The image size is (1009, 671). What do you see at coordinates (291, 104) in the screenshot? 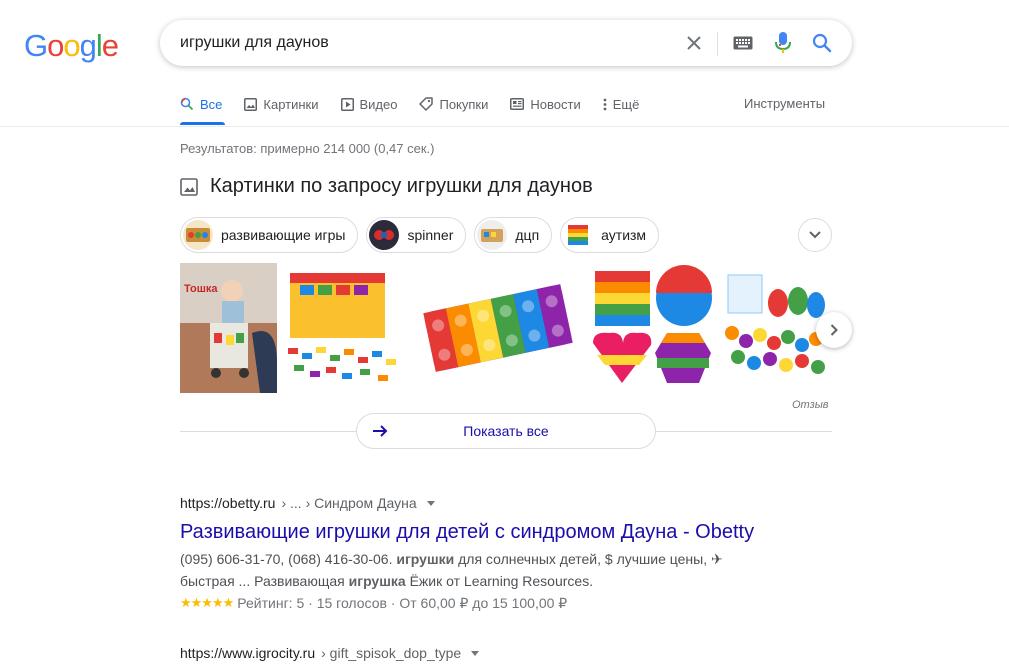
I see `tab-label: Картинки` at bounding box center [291, 104].